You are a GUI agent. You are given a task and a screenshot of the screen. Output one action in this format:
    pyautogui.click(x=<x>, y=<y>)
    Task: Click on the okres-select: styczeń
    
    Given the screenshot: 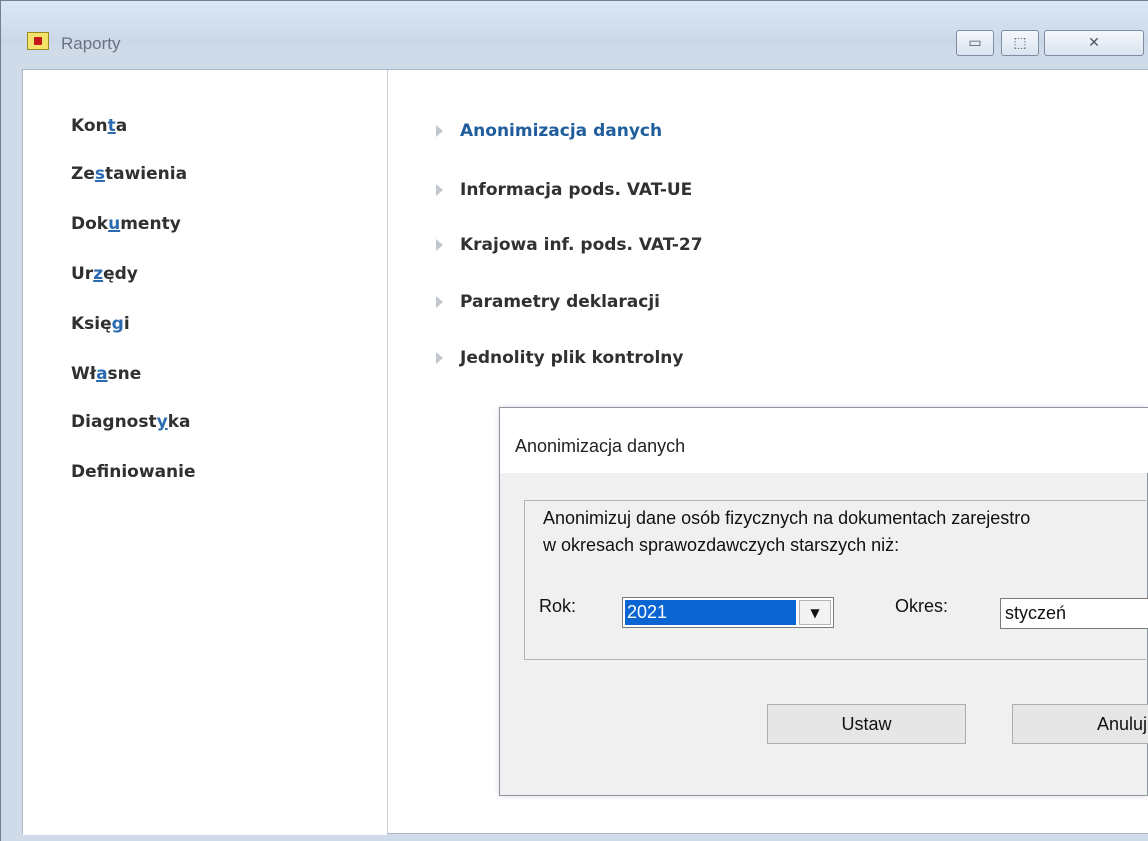 What is the action you would take?
    pyautogui.click(x=1074, y=613)
    